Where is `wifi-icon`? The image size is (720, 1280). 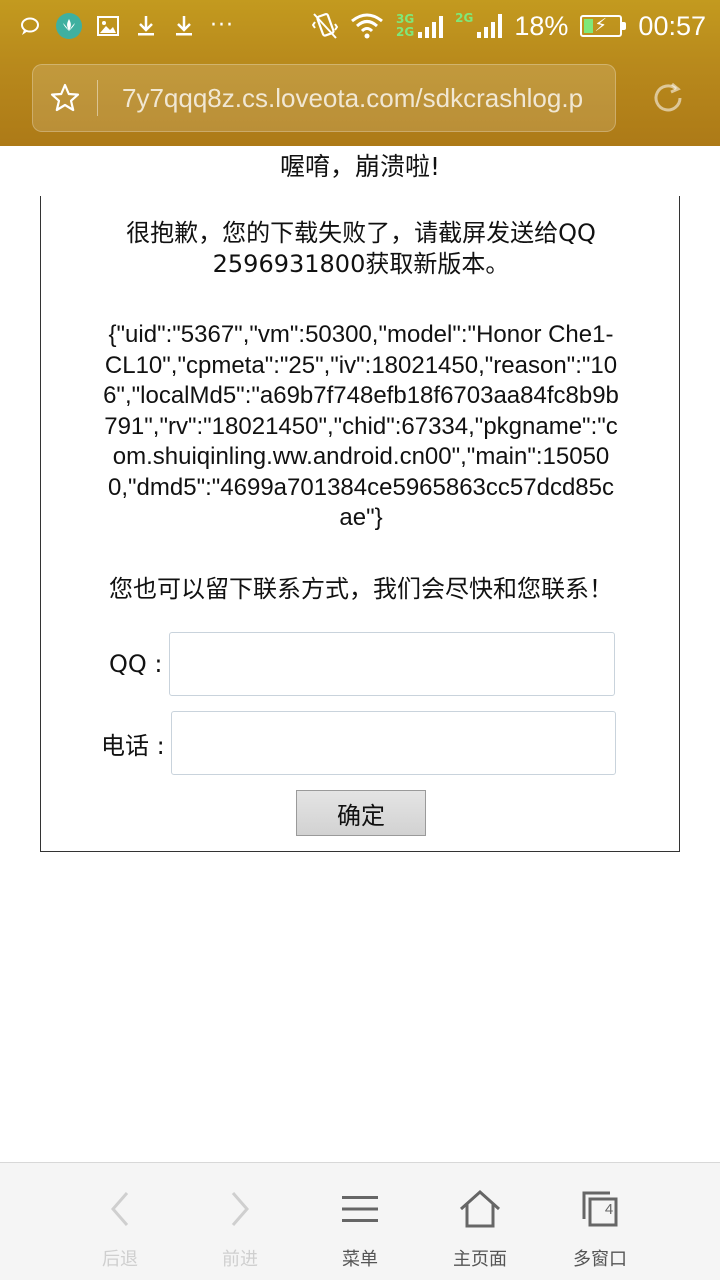
wifi-icon is located at coordinates (367, 26).